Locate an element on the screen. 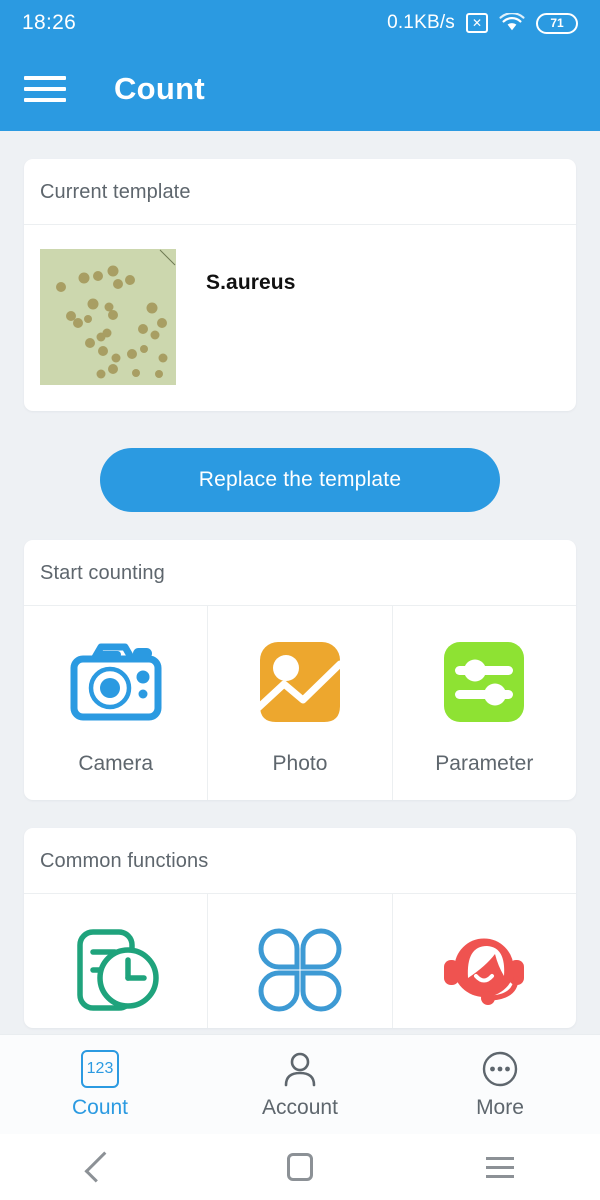  status-time: 18:26 is located at coordinates (49, 22).